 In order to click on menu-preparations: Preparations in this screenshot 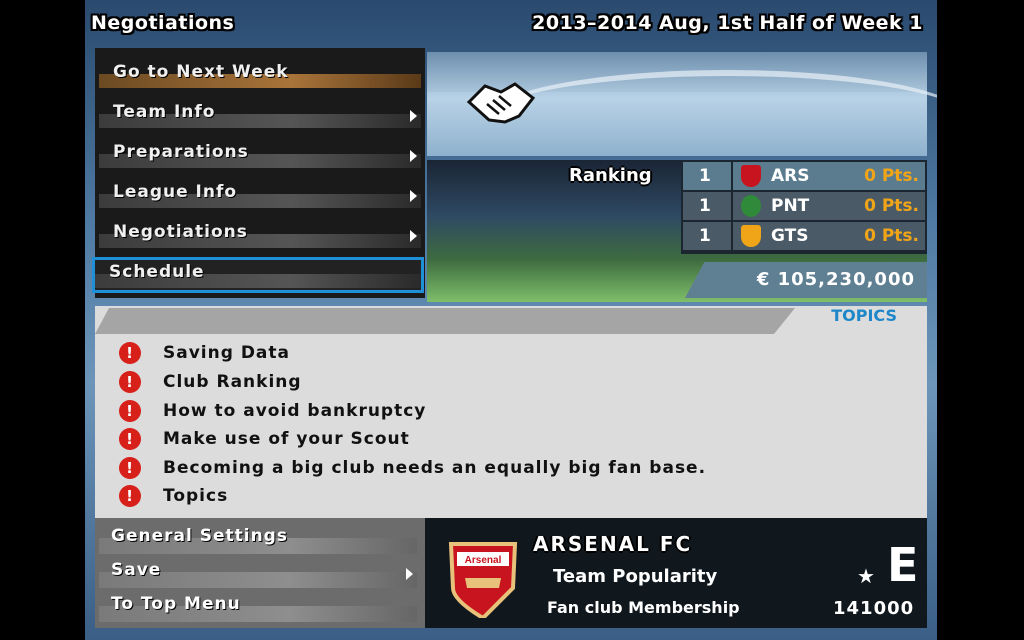, I will do `click(260, 155)`.